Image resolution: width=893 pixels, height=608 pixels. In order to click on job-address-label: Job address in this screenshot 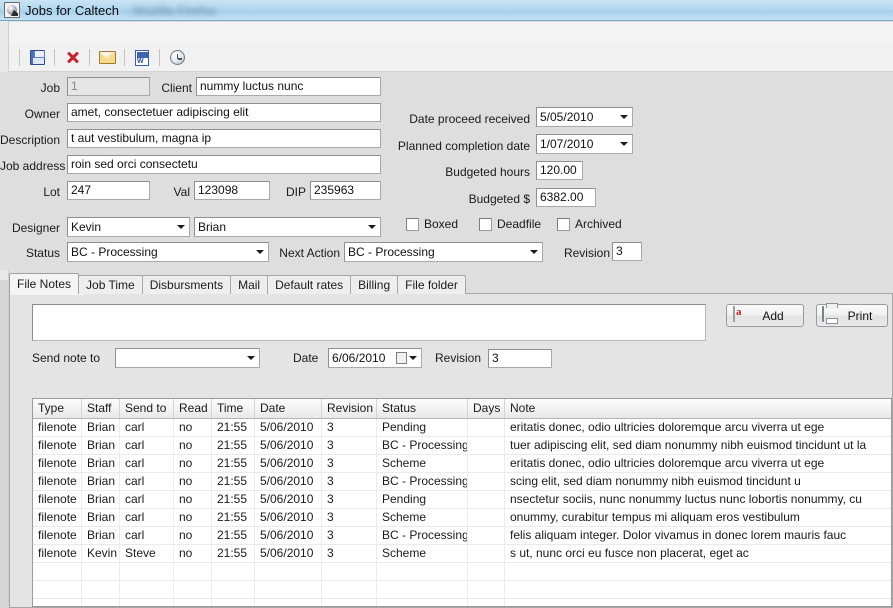, I will do `click(33, 166)`.